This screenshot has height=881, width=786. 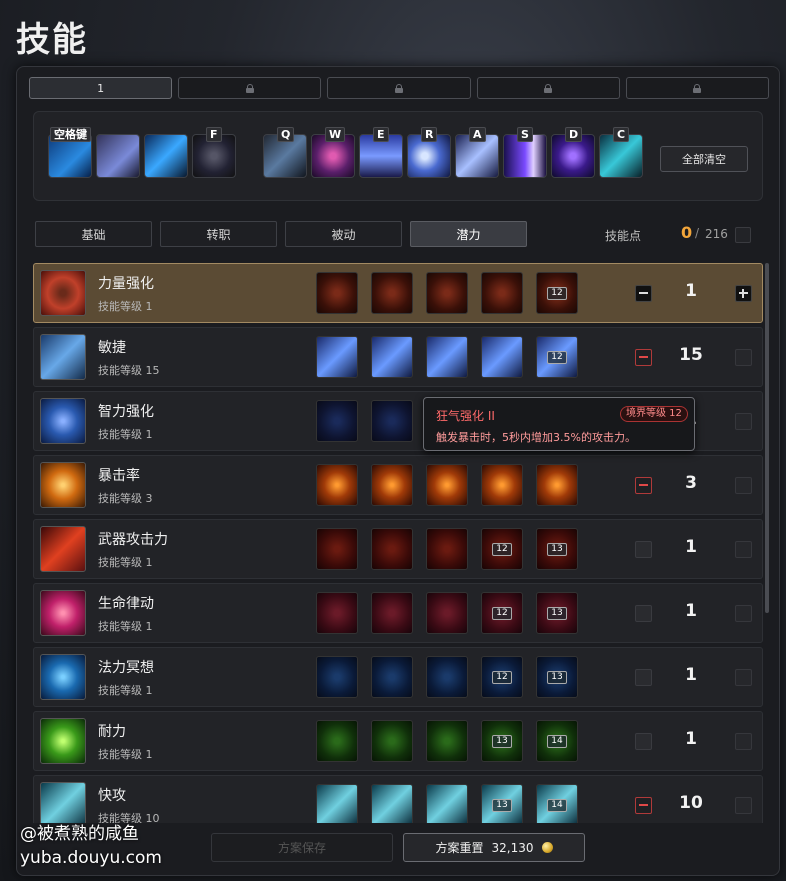 I want to click on skill-points-plus-button, so click(x=743, y=235).